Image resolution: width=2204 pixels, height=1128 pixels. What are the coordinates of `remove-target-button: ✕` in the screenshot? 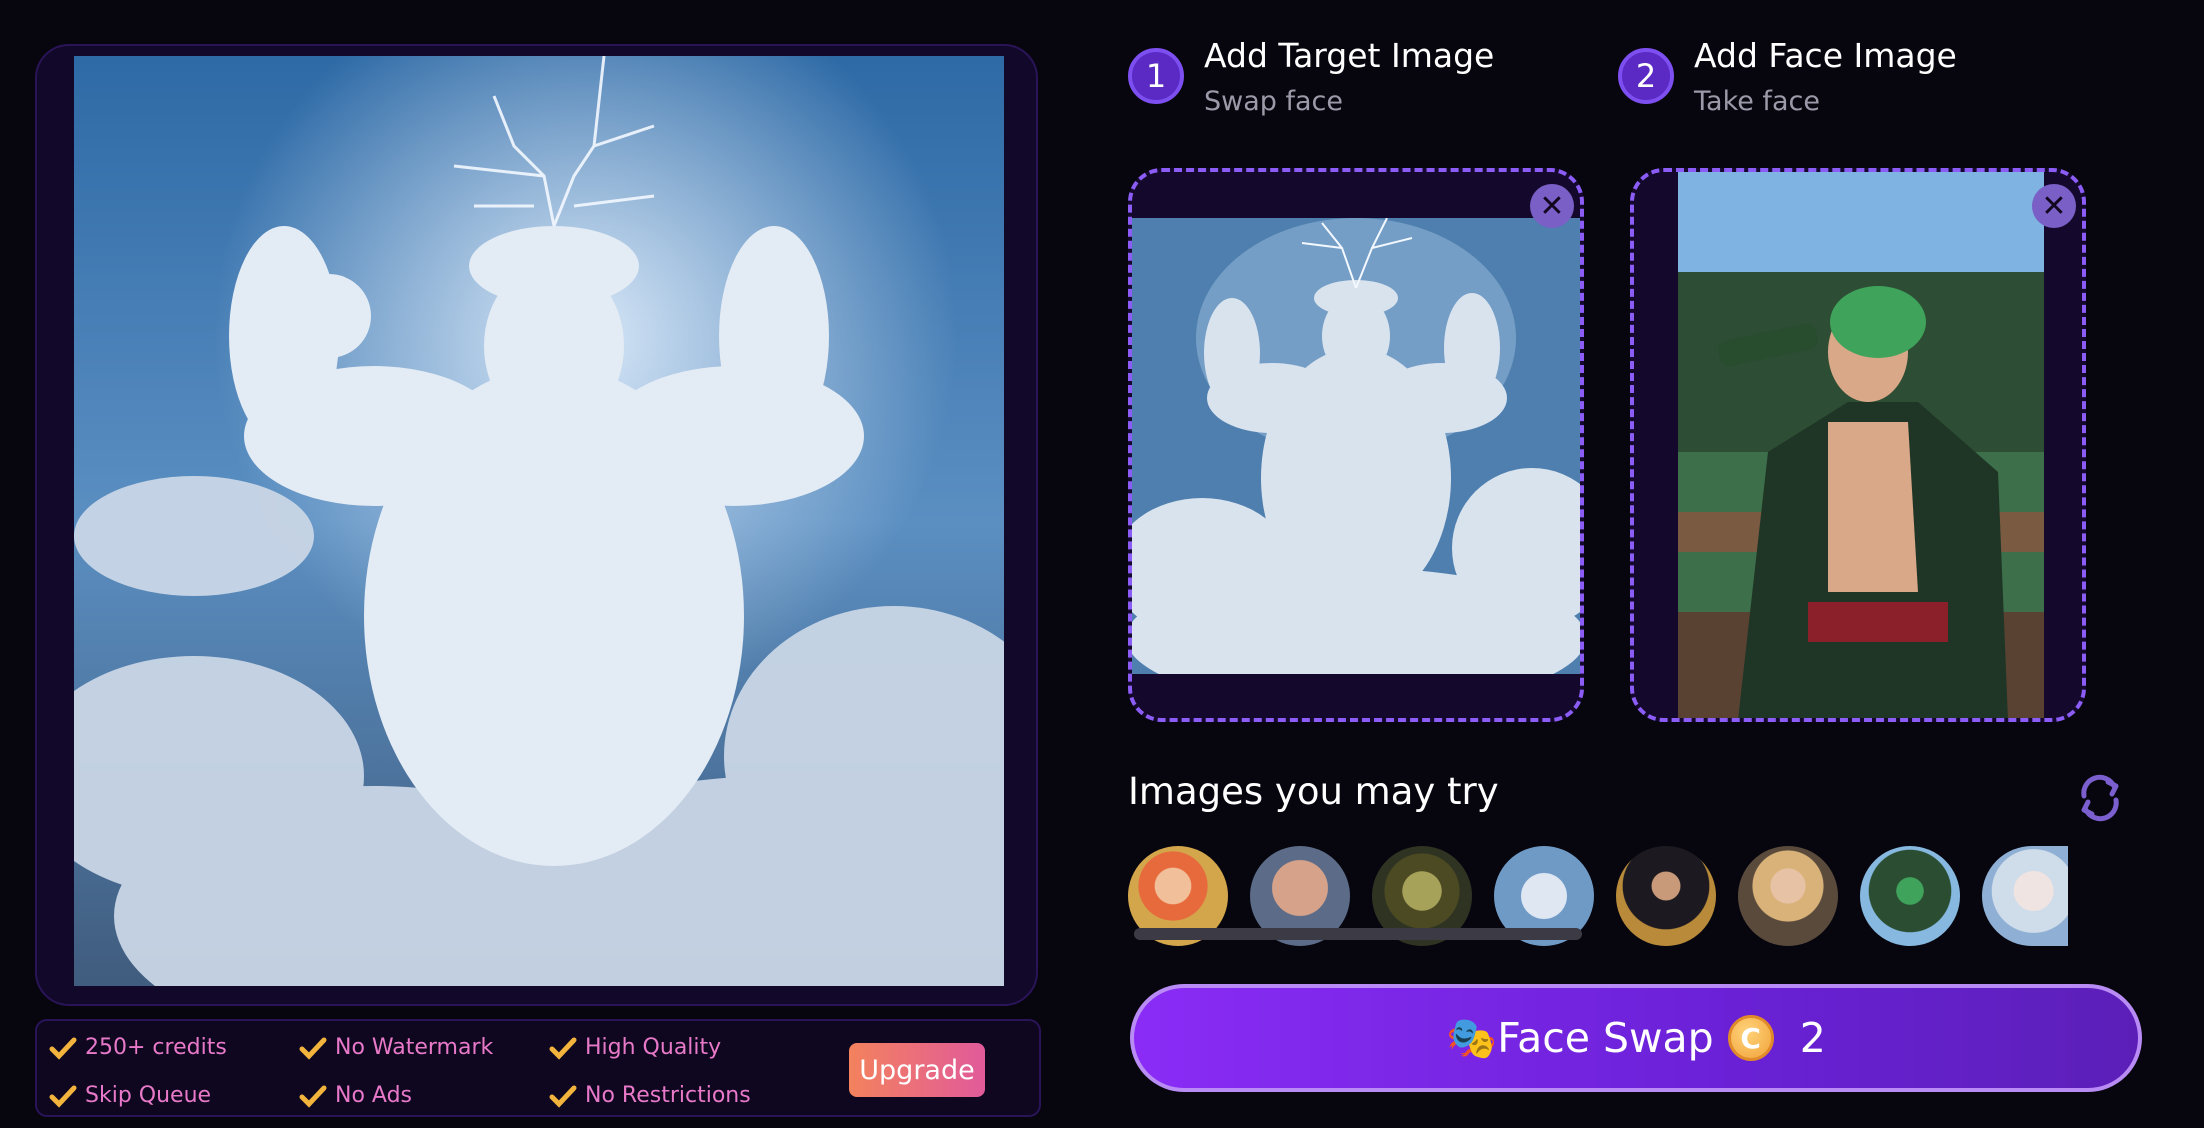 It's located at (1552, 206).